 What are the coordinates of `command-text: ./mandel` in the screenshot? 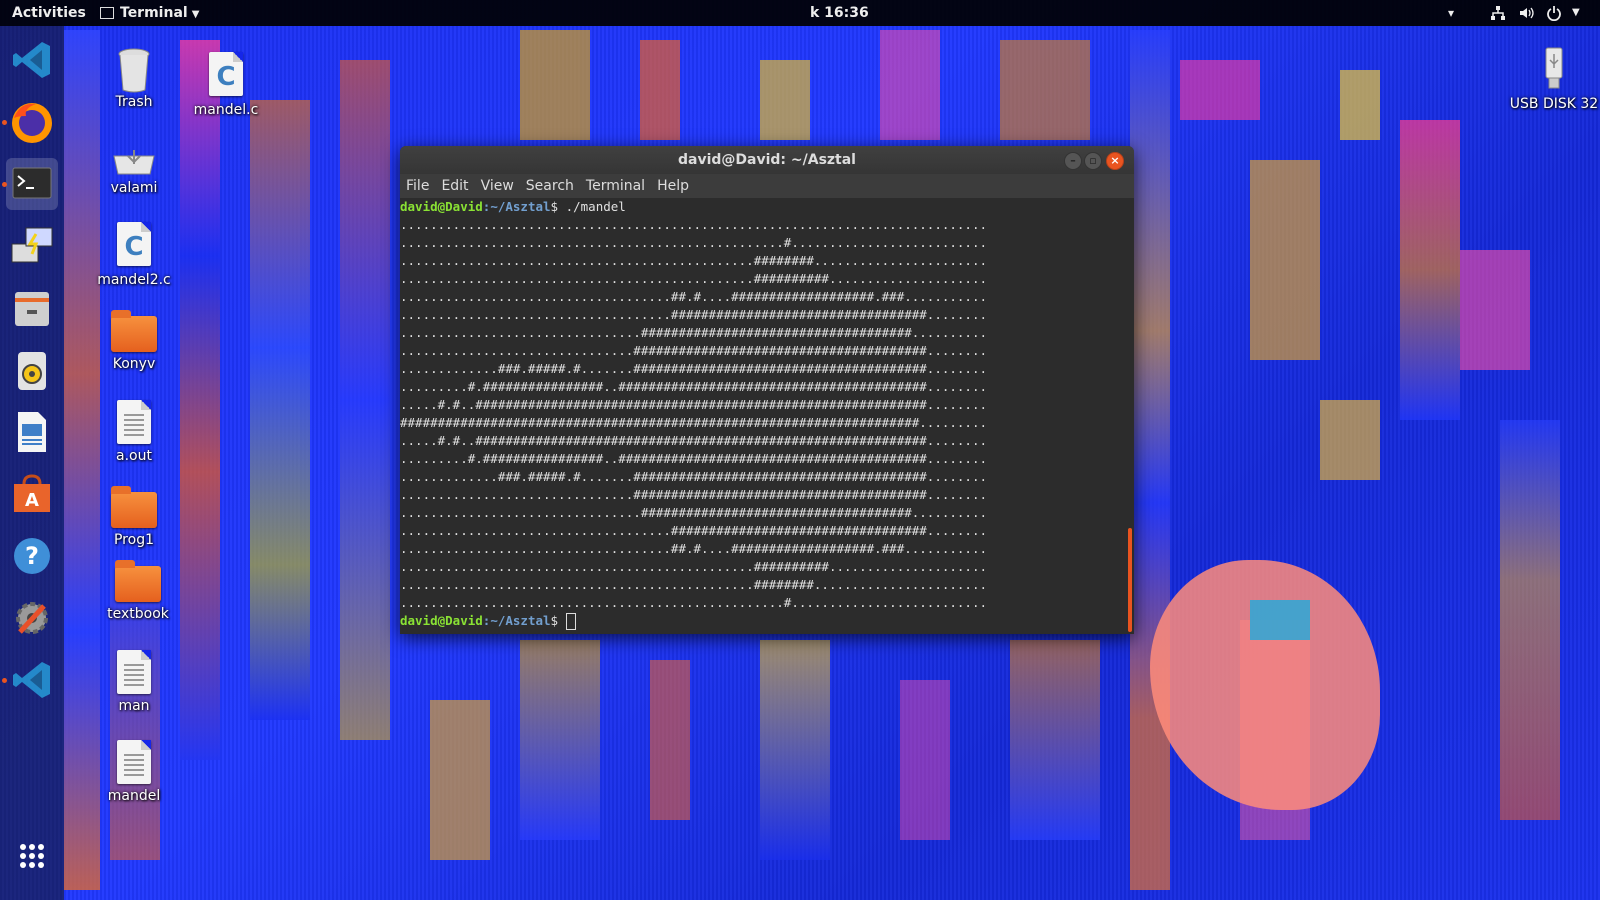 It's located at (592, 206).